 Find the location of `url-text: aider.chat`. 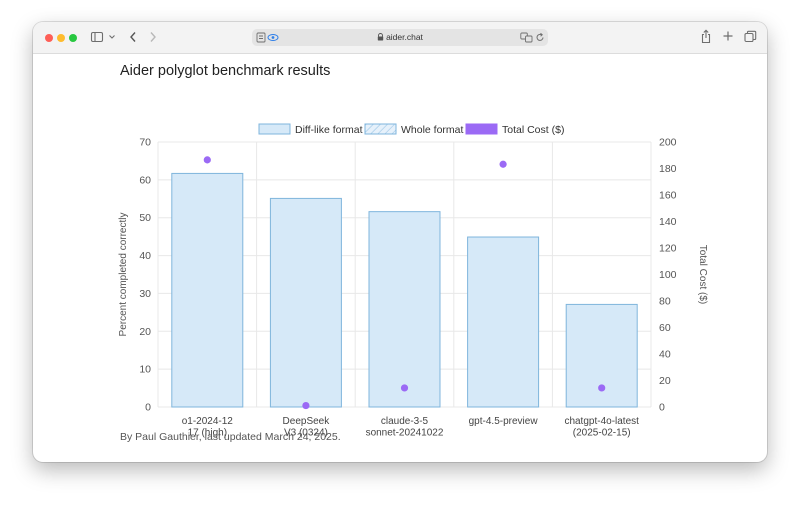

url-text: aider.chat is located at coordinates (404, 37).